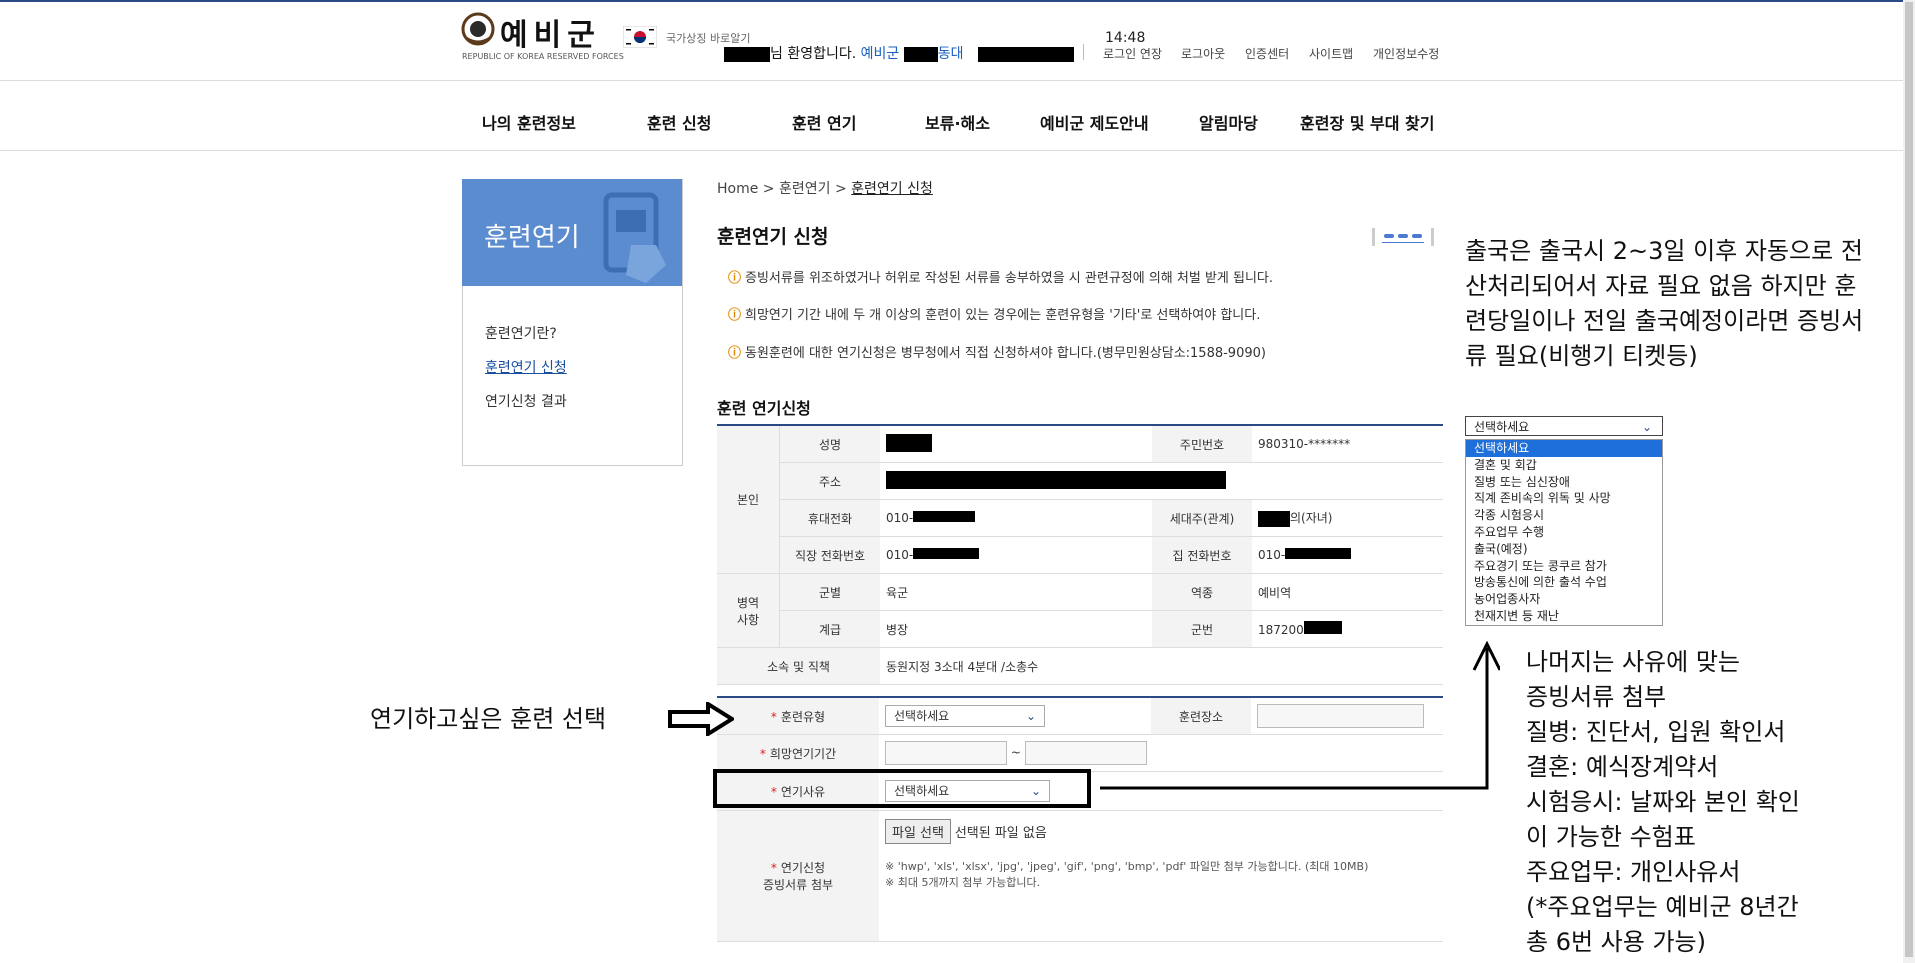 This screenshot has height=963, width=1915. What do you see at coordinates (748, 499) in the screenshot?
I see `group-self: 본인` at bounding box center [748, 499].